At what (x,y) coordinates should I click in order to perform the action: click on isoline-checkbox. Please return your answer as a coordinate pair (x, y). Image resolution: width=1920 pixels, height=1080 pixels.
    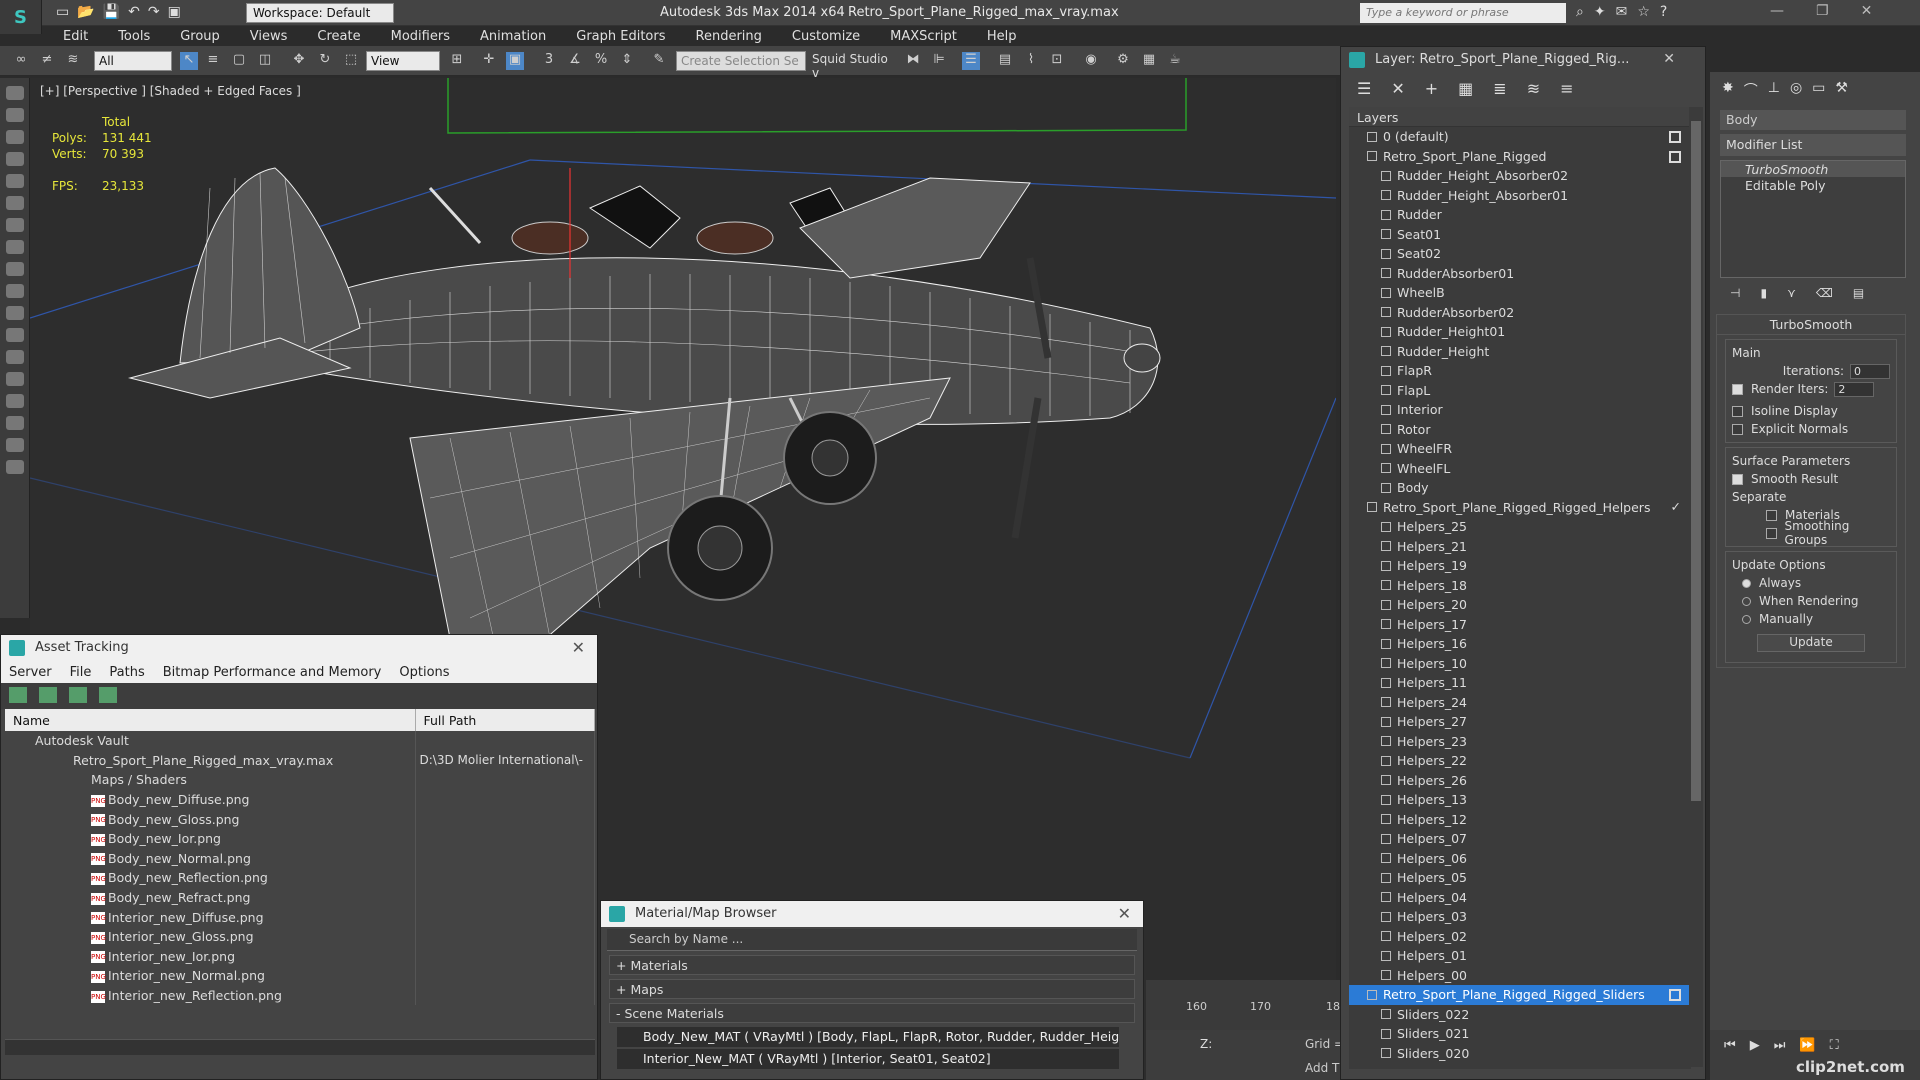
    Looking at the image, I should click on (1737, 411).